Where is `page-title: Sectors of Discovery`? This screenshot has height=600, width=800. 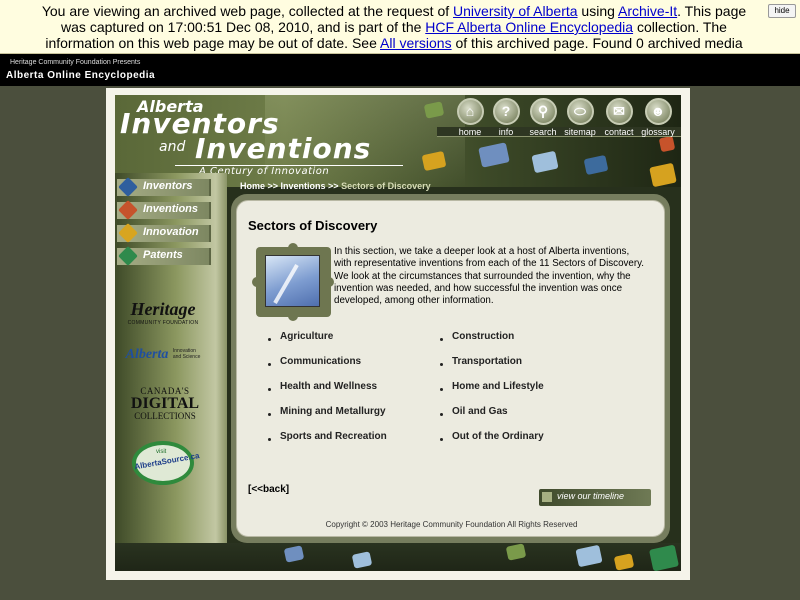 page-title: Sectors of Discovery is located at coordinates (313, 225).